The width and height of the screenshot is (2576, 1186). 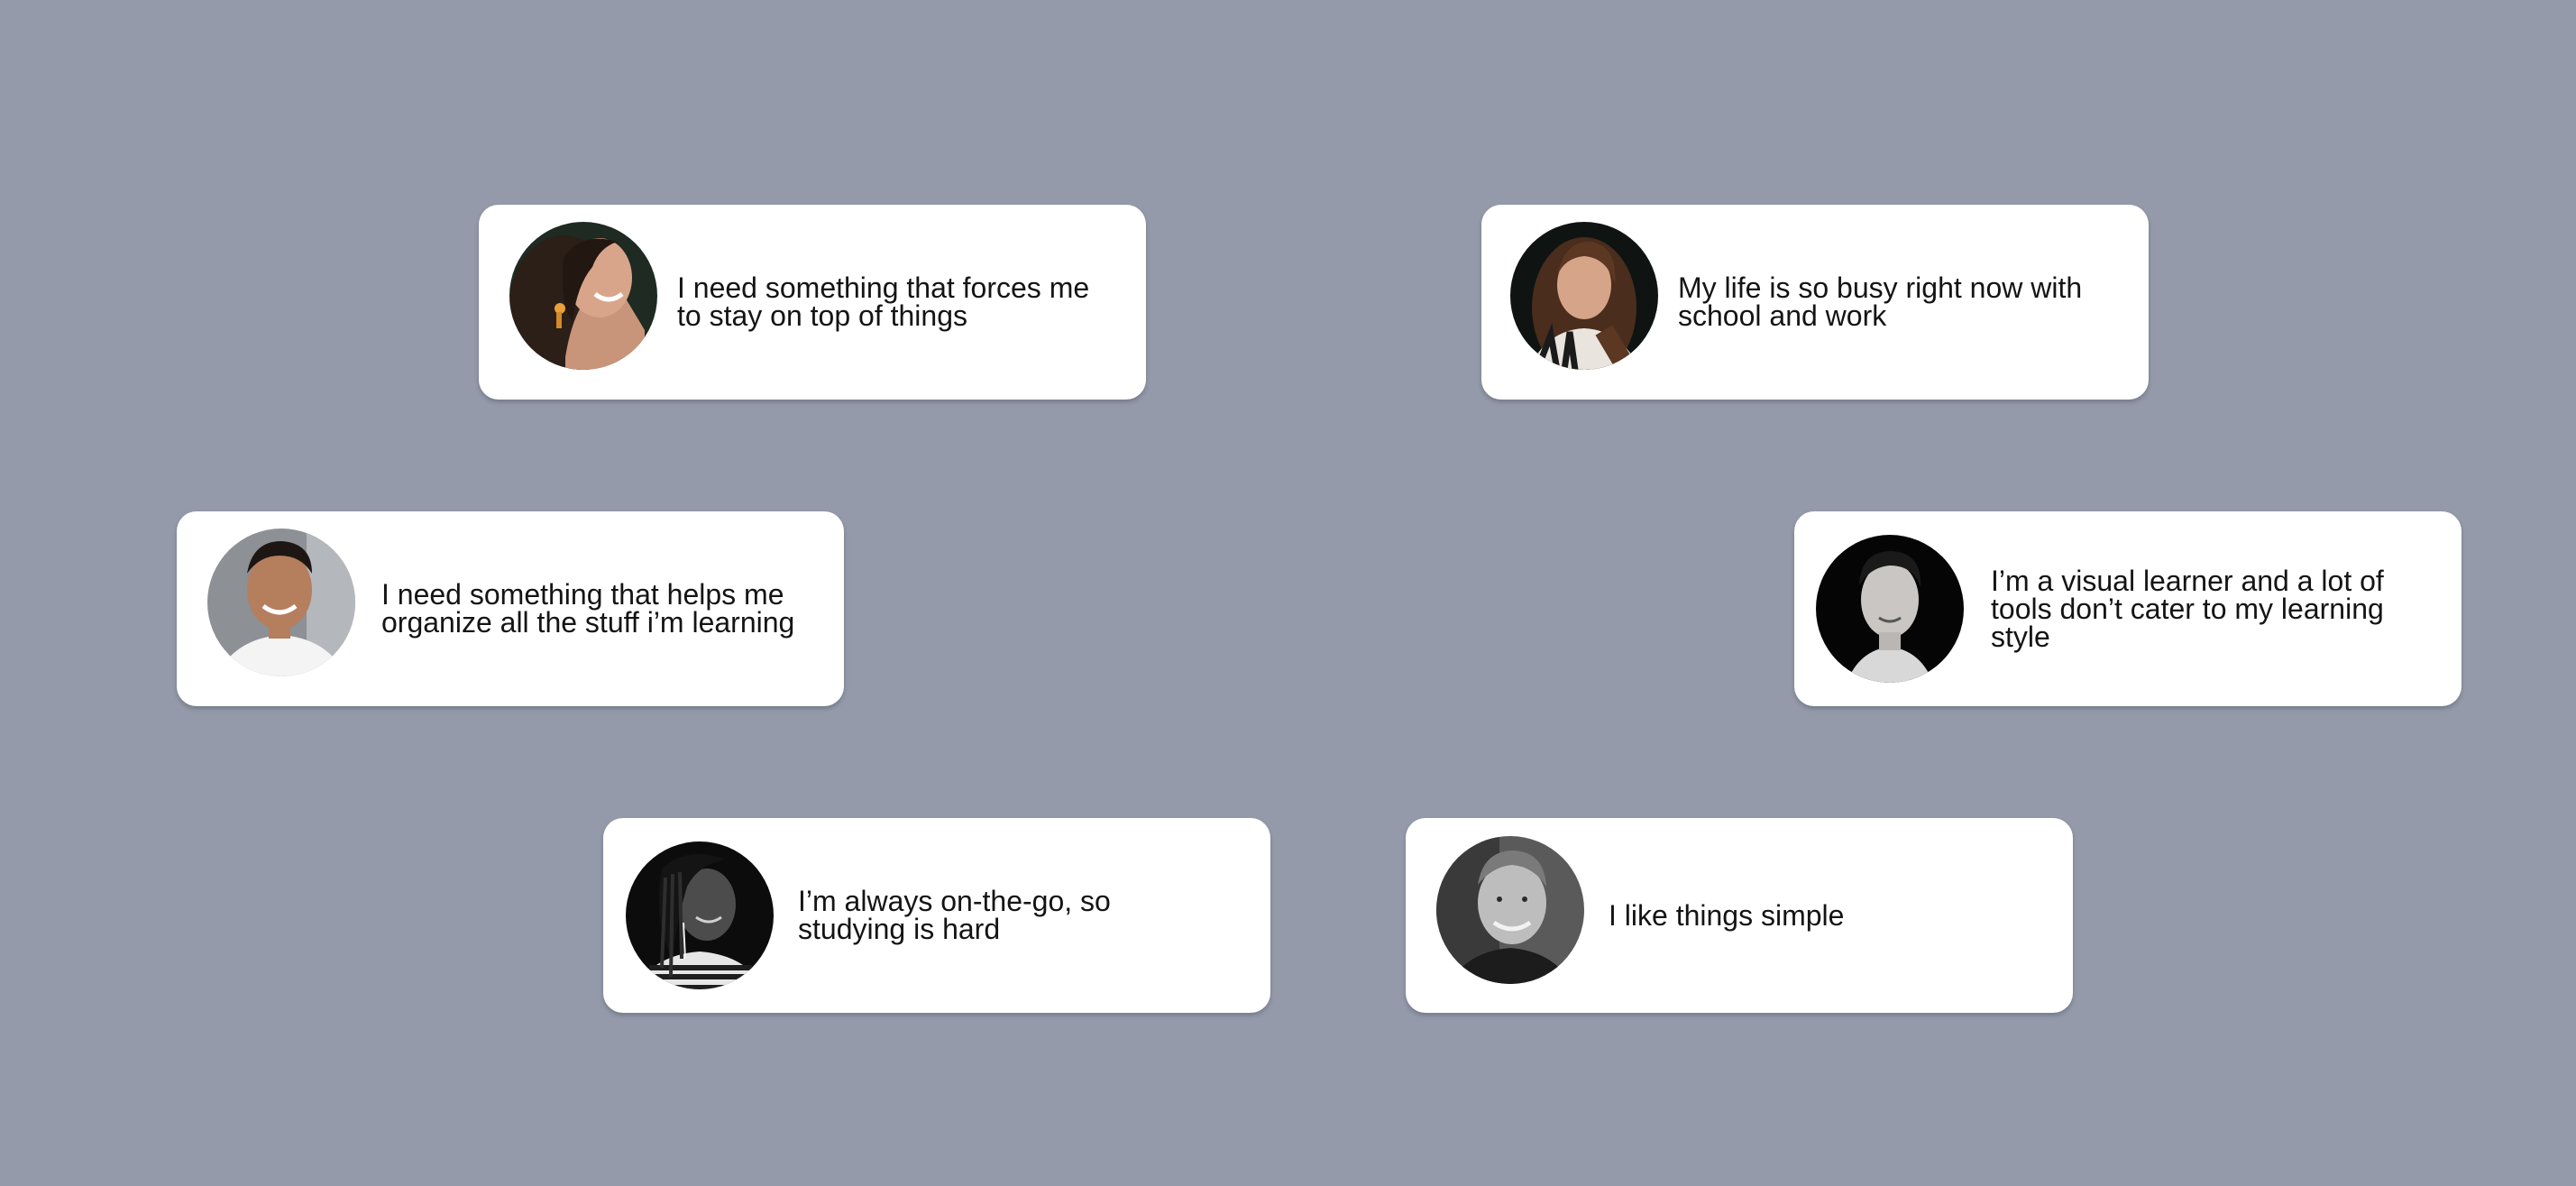 What do you see at coordinates (1782, 315) in the screenshot?
I see `quote-line: school and work` at bounding box center [1782, 315].